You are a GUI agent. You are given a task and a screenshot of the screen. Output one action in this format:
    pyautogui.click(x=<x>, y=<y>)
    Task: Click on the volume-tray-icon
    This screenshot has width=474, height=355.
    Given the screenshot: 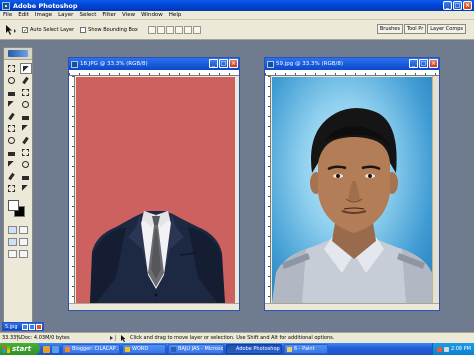 What is the action you would take?
    pyautogui.click(x=446, y=349)
    